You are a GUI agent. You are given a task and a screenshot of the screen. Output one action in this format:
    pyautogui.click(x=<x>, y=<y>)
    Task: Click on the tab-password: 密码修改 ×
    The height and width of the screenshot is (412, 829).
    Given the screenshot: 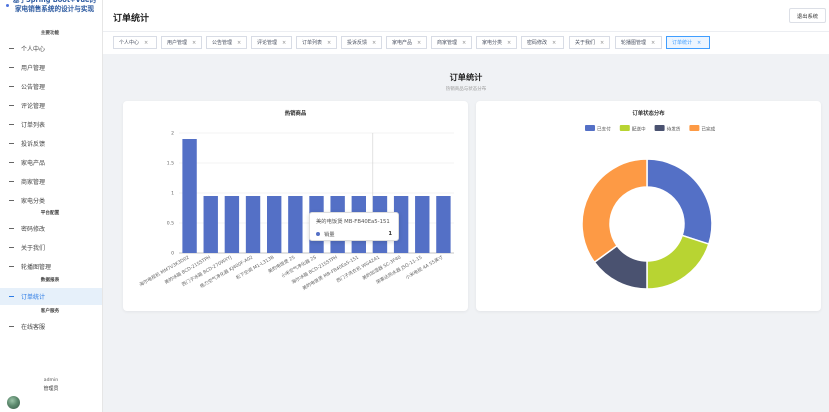 What is the action you would take?
    pyautogui.click(x=542, y=42)
    